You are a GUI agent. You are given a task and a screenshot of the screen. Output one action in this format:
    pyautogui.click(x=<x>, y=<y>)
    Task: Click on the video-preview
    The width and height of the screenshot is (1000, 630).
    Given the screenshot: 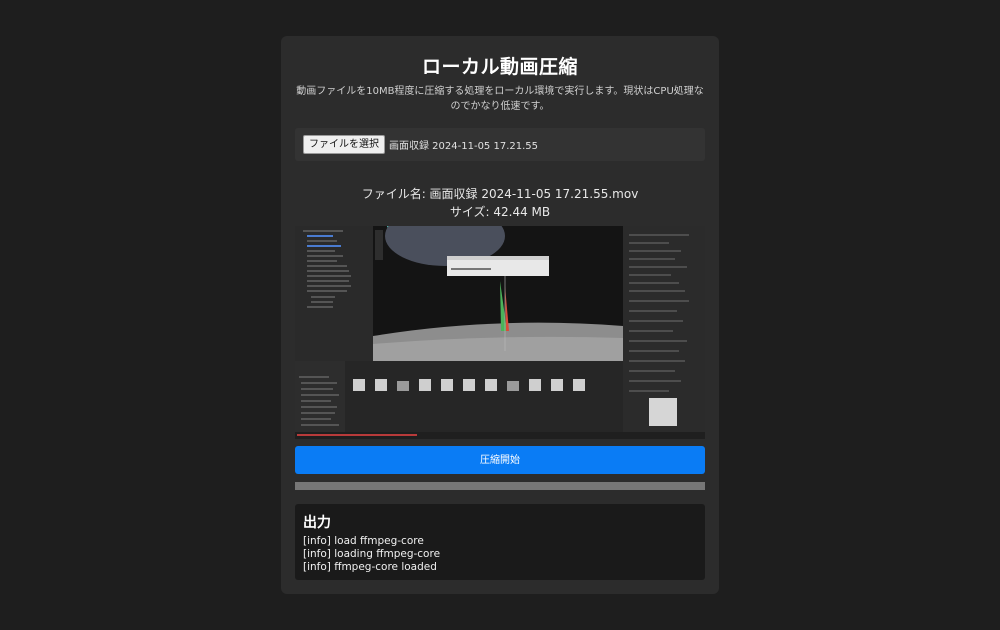 What is the action you would take?
    pyautogui.click(x=500, y=332)
    